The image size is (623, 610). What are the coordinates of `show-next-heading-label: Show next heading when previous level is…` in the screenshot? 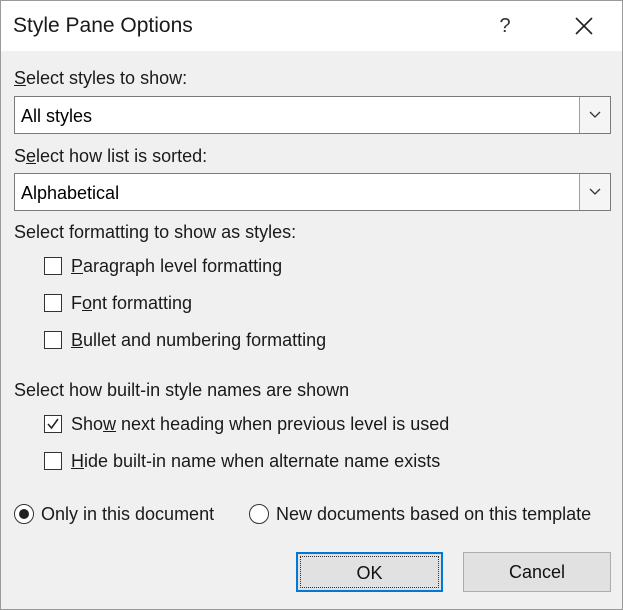 It's located at (260, 424).